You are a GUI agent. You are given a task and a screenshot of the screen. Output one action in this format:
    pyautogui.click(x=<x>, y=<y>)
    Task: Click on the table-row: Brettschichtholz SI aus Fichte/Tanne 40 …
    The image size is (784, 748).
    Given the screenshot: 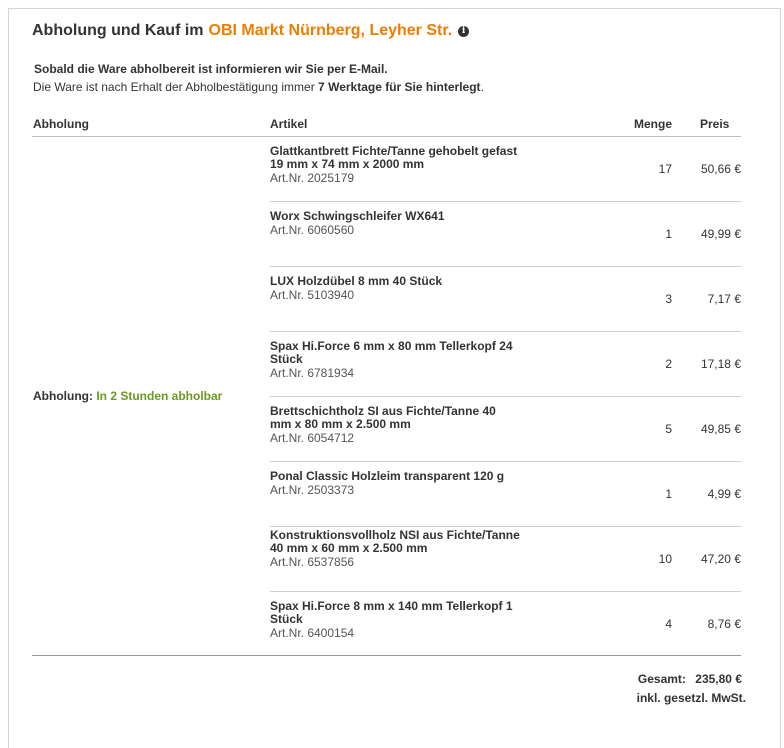 What is the action you would take?
    pyautogui.click(x=505, y=429)
    